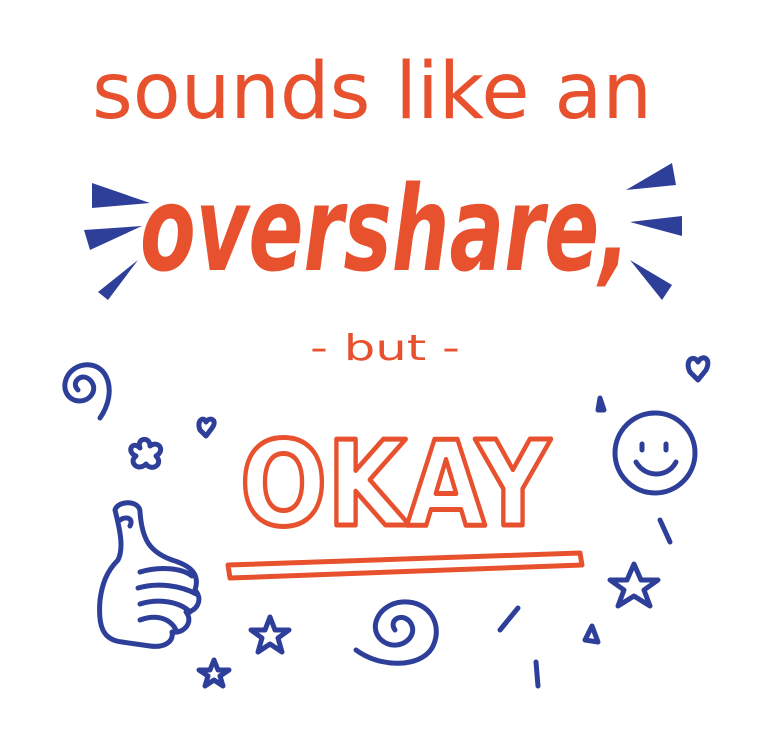 The height and width of the screenshot is (729, 760). Describe the element at coordinates (385, 229) in the screenshot. I see `lettering-line-overshare: overshare,` at that location.